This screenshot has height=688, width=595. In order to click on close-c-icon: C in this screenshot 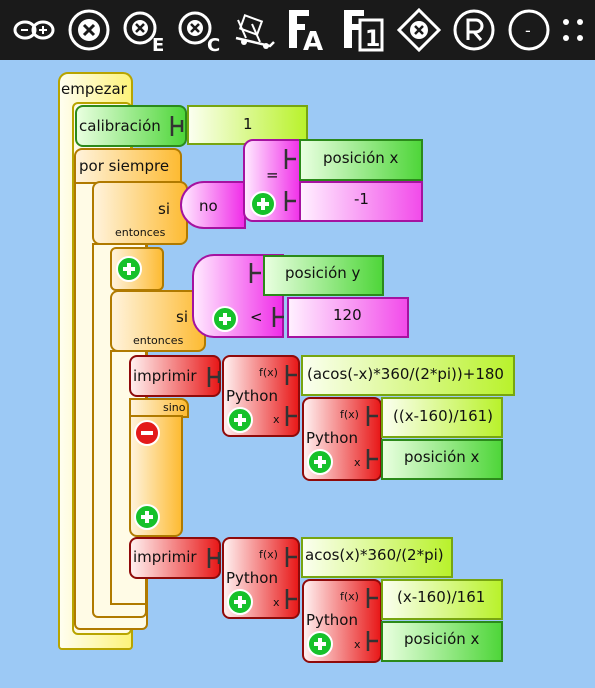, I will do `click(199, 30)`.